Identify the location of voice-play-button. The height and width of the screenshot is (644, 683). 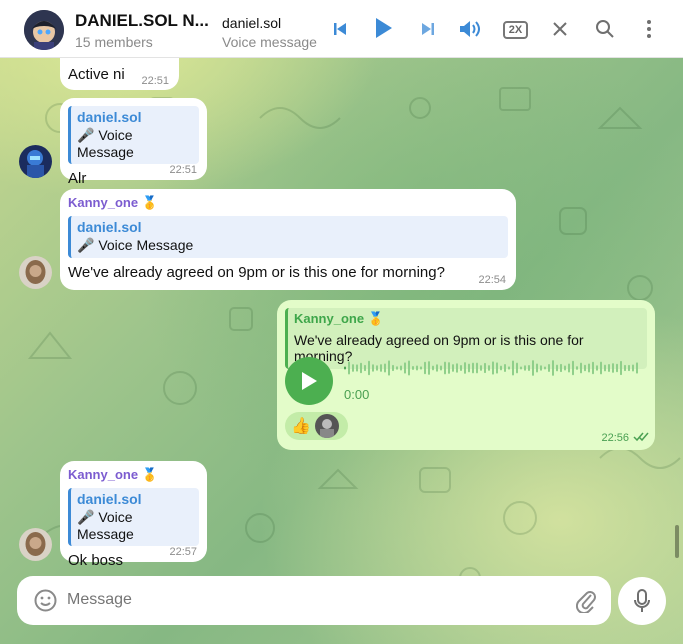
(309, 381).